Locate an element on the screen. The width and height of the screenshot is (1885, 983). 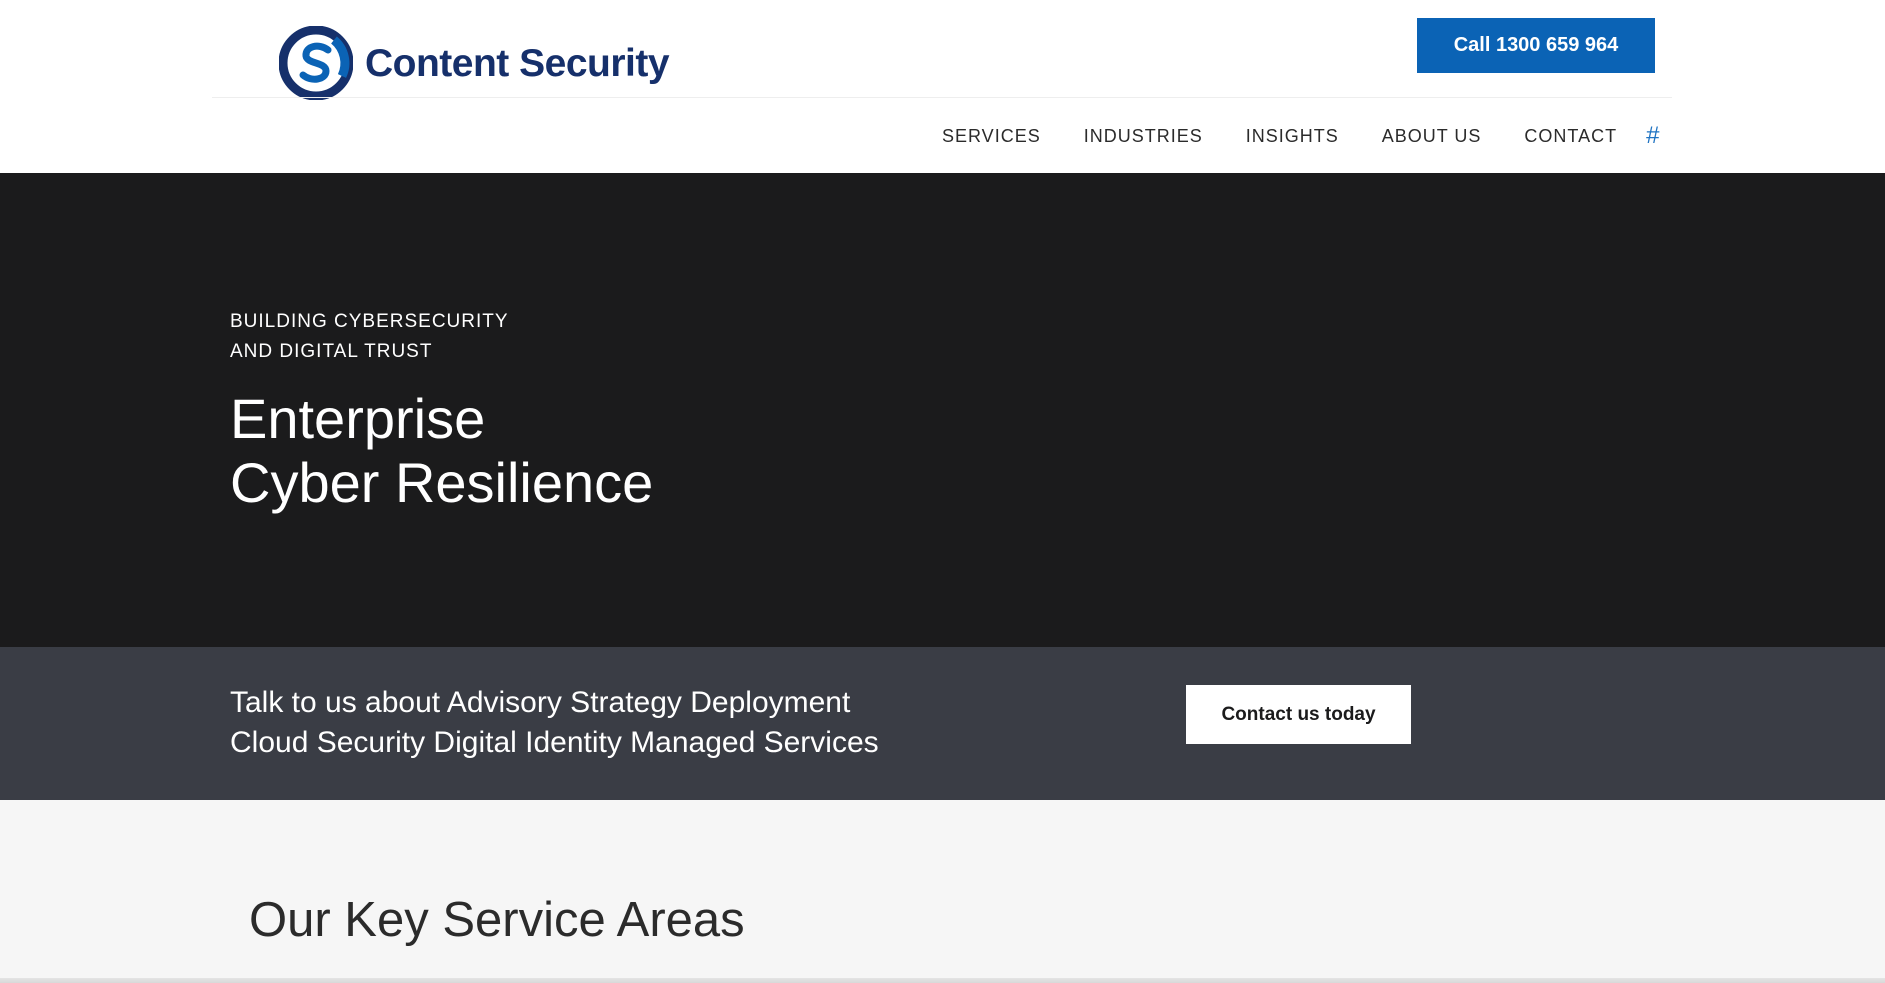
nav-item-services: SERVICES is located at coordinates (991, 136).